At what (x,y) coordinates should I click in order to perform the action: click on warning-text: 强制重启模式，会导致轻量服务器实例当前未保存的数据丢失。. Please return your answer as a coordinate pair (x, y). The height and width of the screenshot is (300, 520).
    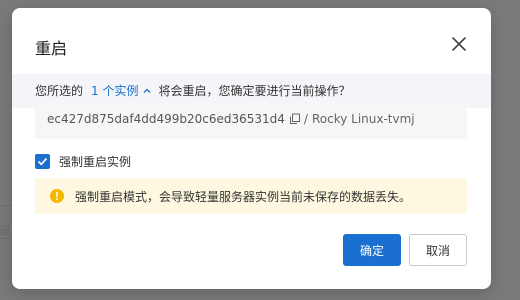
    Looking at the image, I should click on (243, 196).